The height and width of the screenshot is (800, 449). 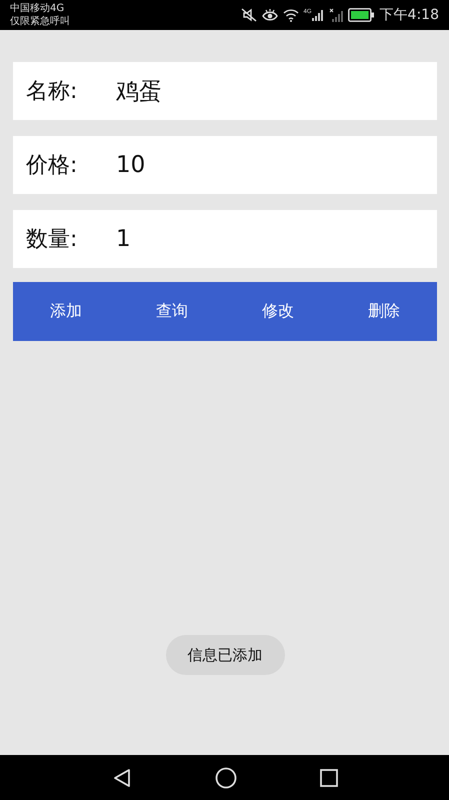 What do you see at coordinates (123, 239) in the screenshot?
I see `field-value: 1` at bounding box center [123, 239].